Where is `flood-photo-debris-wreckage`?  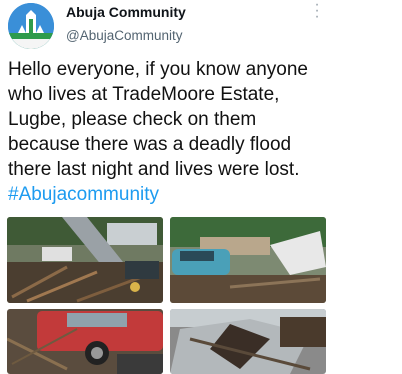 flood-photo-debris-wreckage is located at coordinates (85, 260).